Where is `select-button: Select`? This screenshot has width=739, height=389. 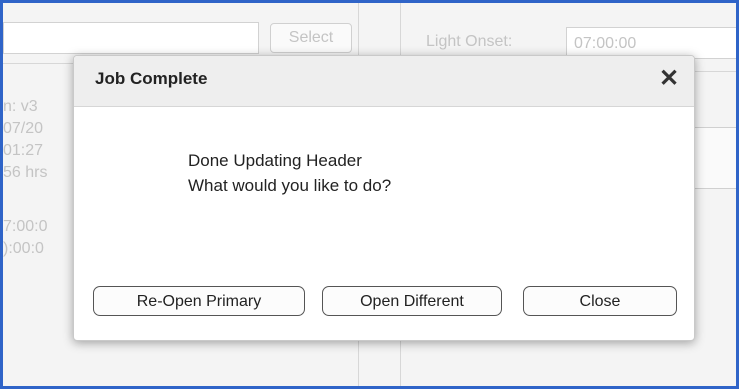
select-button: Select is located at coordinates (311, 38).